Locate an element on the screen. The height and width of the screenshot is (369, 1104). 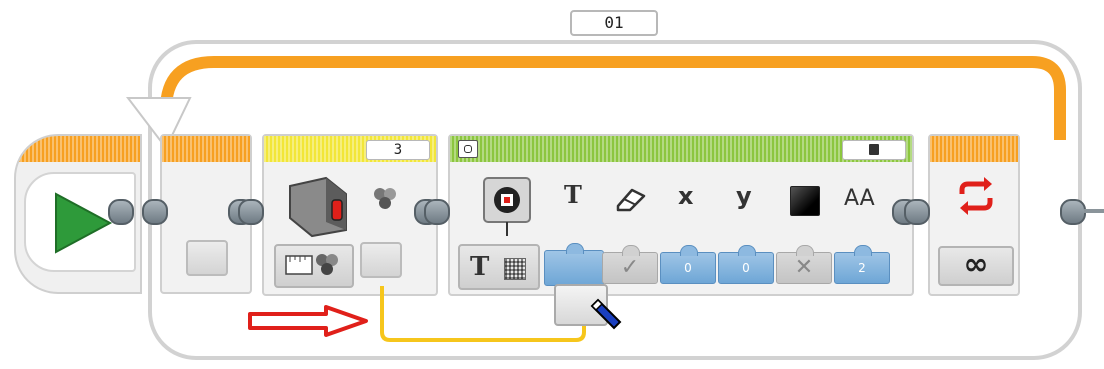
infinity-icon: ∞ is located at coordinates (976, 264).